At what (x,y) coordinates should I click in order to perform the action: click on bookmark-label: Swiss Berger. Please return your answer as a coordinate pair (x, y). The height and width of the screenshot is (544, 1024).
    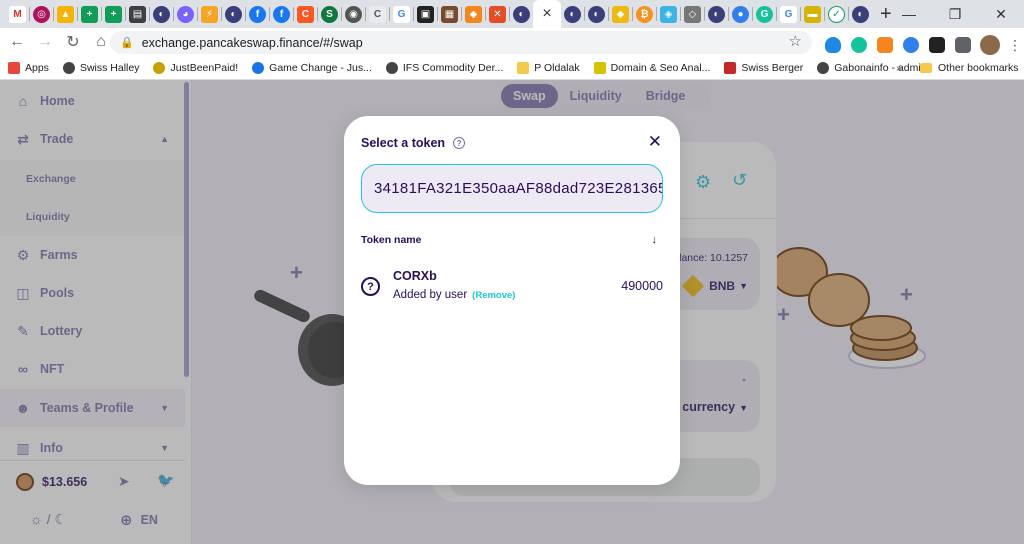
    Looking at the image, I should click on (772, 67).